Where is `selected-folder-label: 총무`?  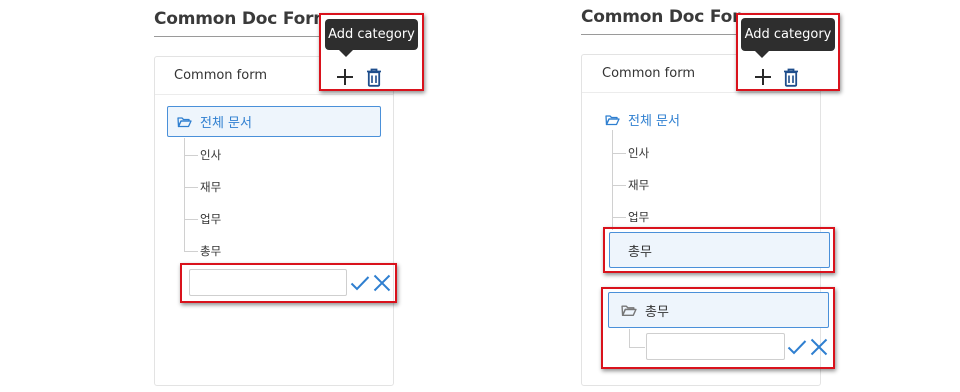
selected-folder-label: 총무 is located at coordinates (657, 312).